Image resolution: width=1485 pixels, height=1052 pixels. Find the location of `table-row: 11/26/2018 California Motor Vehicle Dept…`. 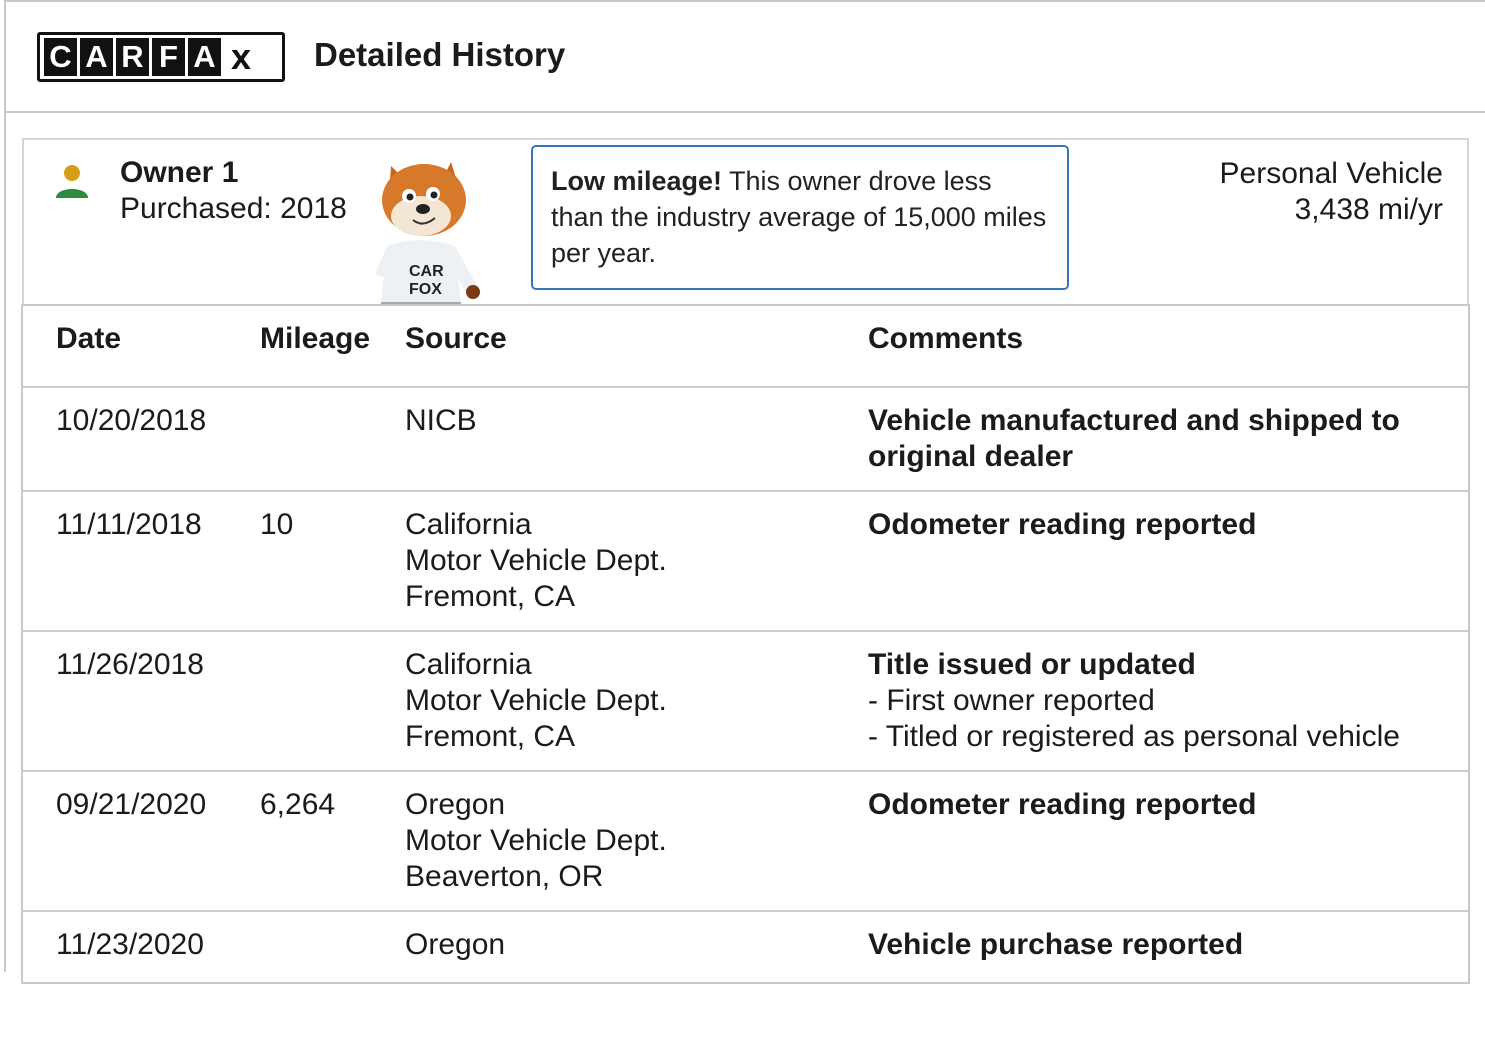

table-row: 11/26/2018 California Motor Vehicle Dept… is located at coordinates (745, 702).